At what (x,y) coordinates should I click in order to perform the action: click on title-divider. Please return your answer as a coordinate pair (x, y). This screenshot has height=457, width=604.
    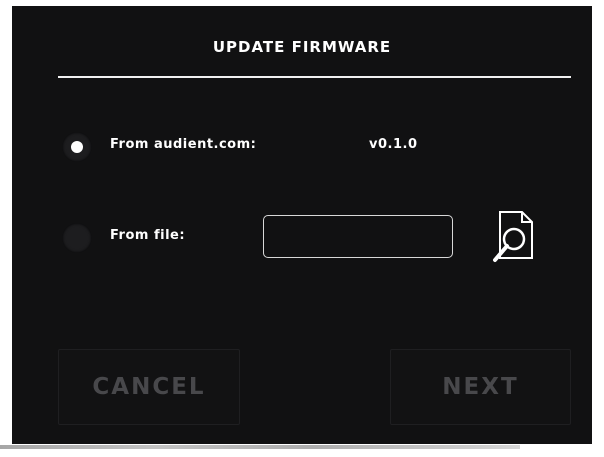
    Looking at the image, I should click on (314, 77).